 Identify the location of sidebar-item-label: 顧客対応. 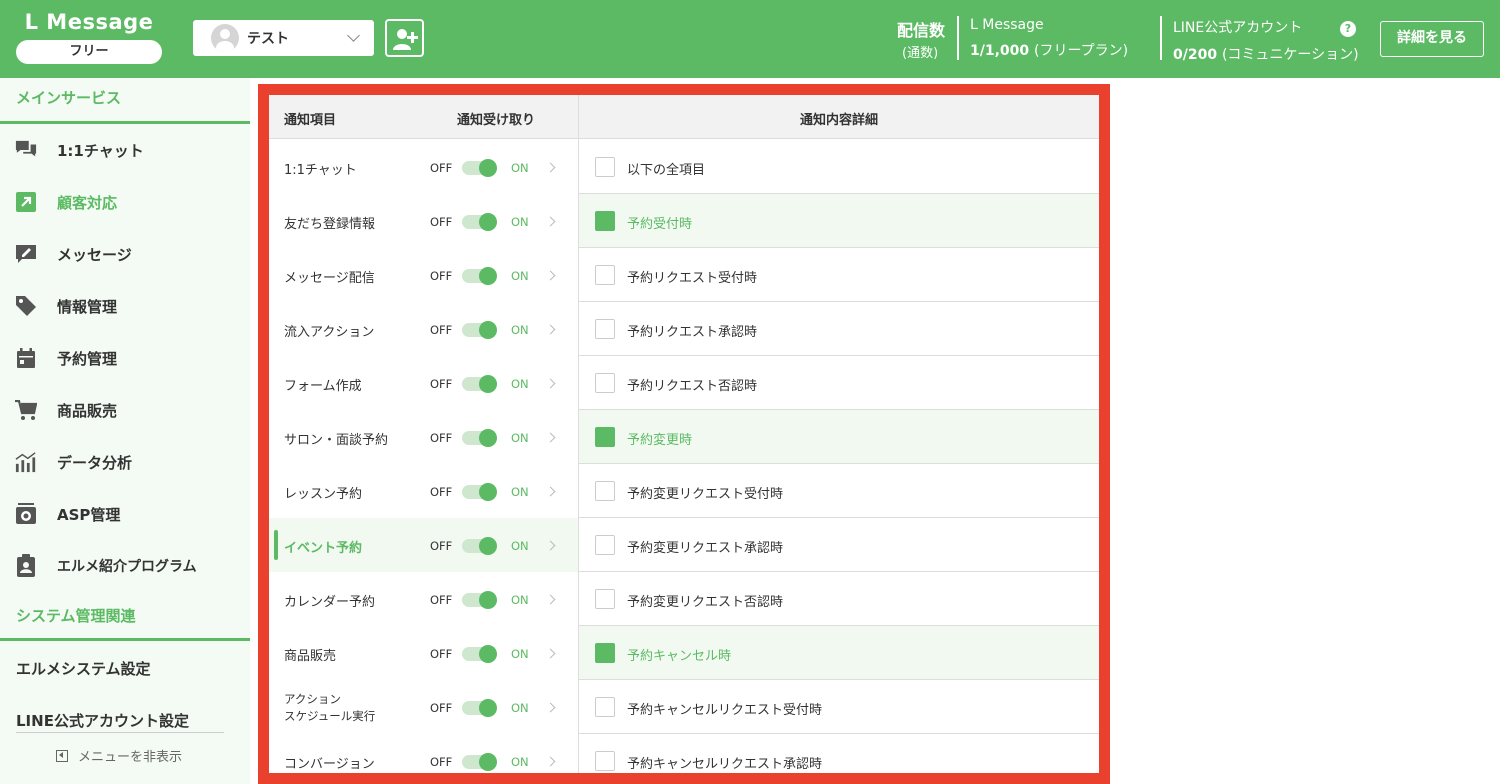
(87, 202).